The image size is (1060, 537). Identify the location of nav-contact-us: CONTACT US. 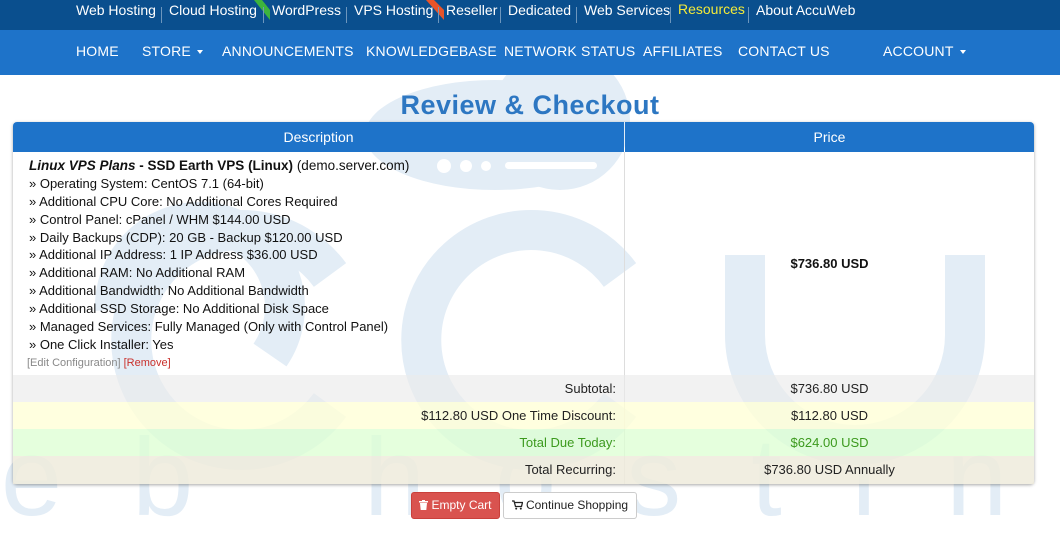
(784, 51).